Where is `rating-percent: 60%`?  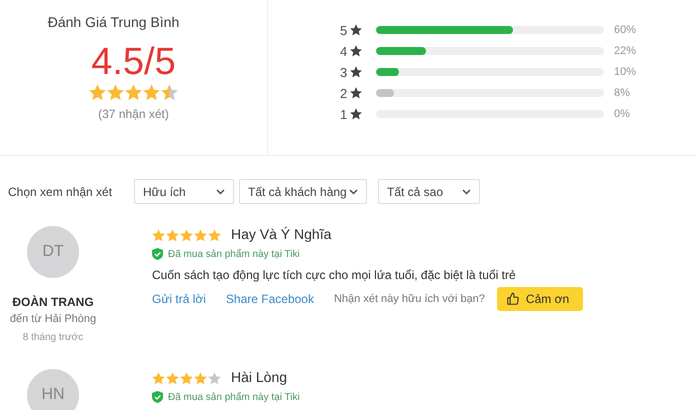
rating-percent: 60% is located at coordinates (625, 30).